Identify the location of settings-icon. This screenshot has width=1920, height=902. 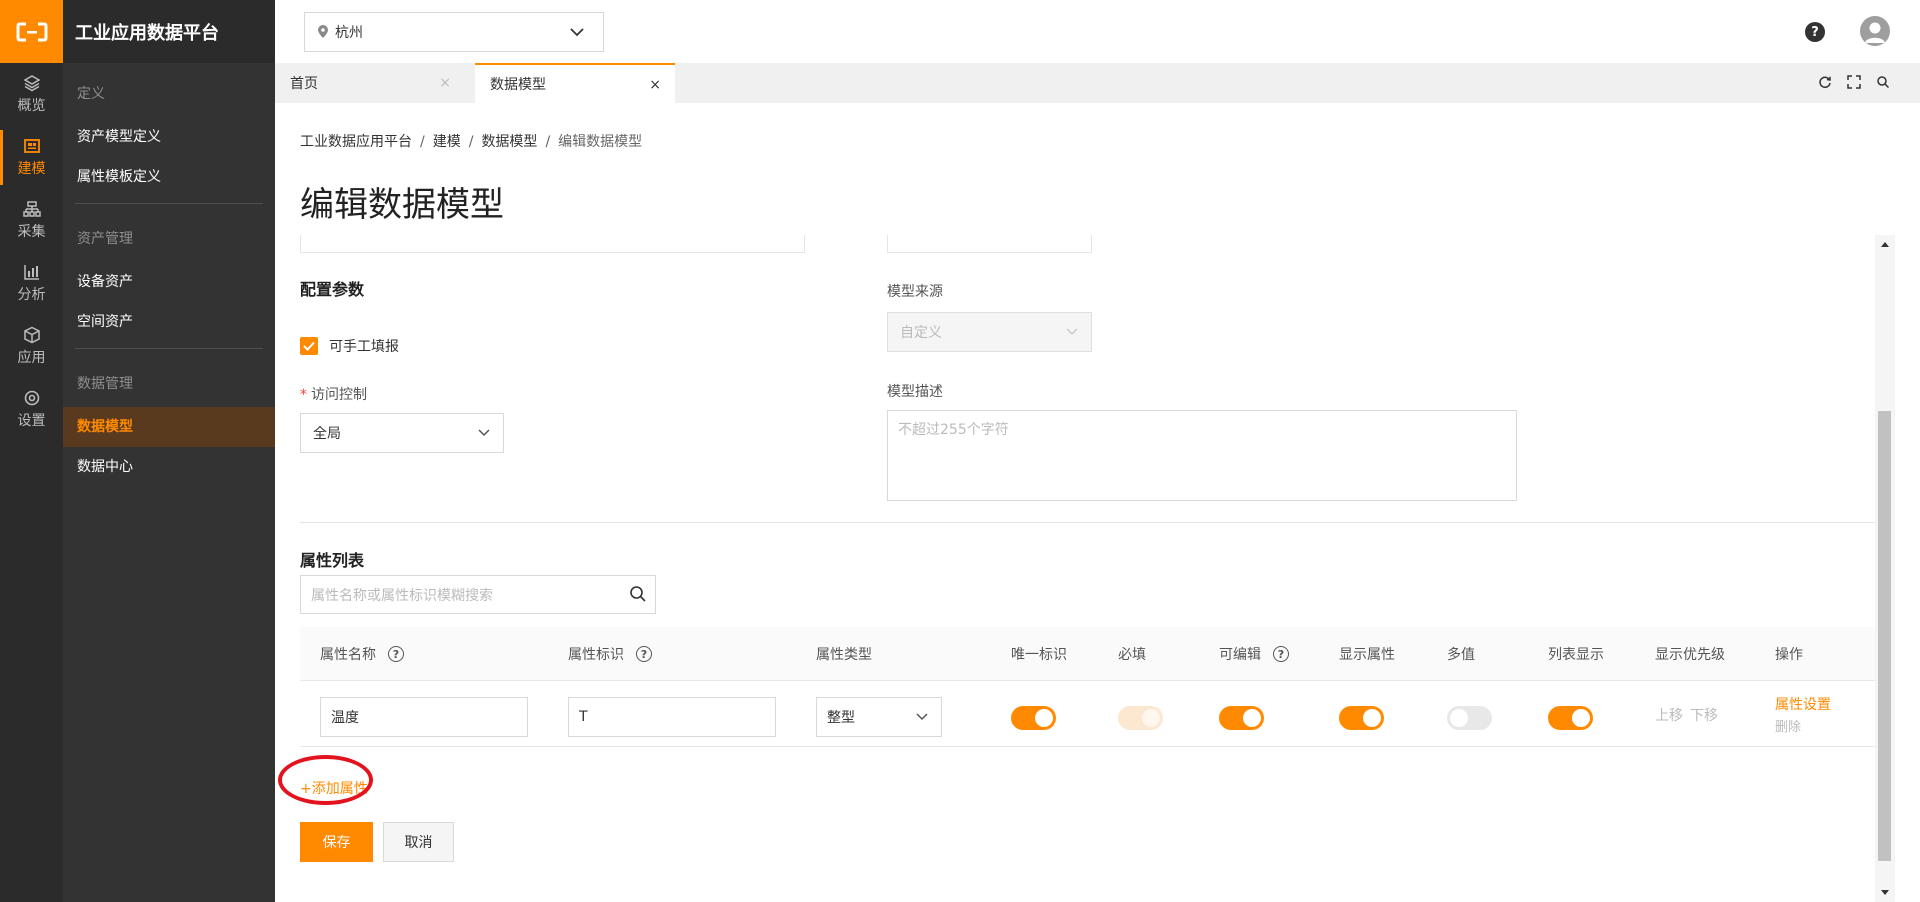
(31, 398).